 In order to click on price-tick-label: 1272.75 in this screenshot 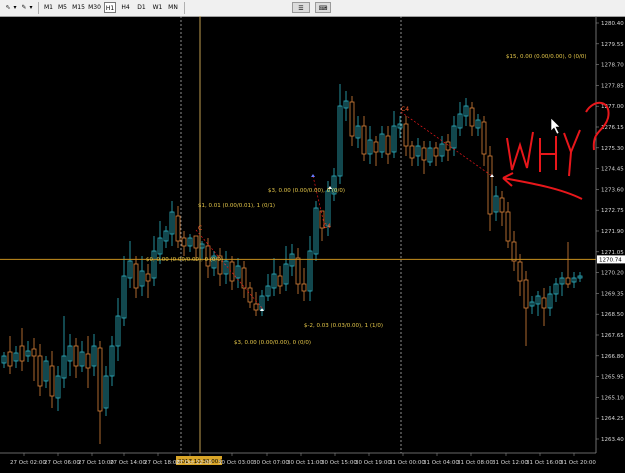, I will do `click(612, 211)`.